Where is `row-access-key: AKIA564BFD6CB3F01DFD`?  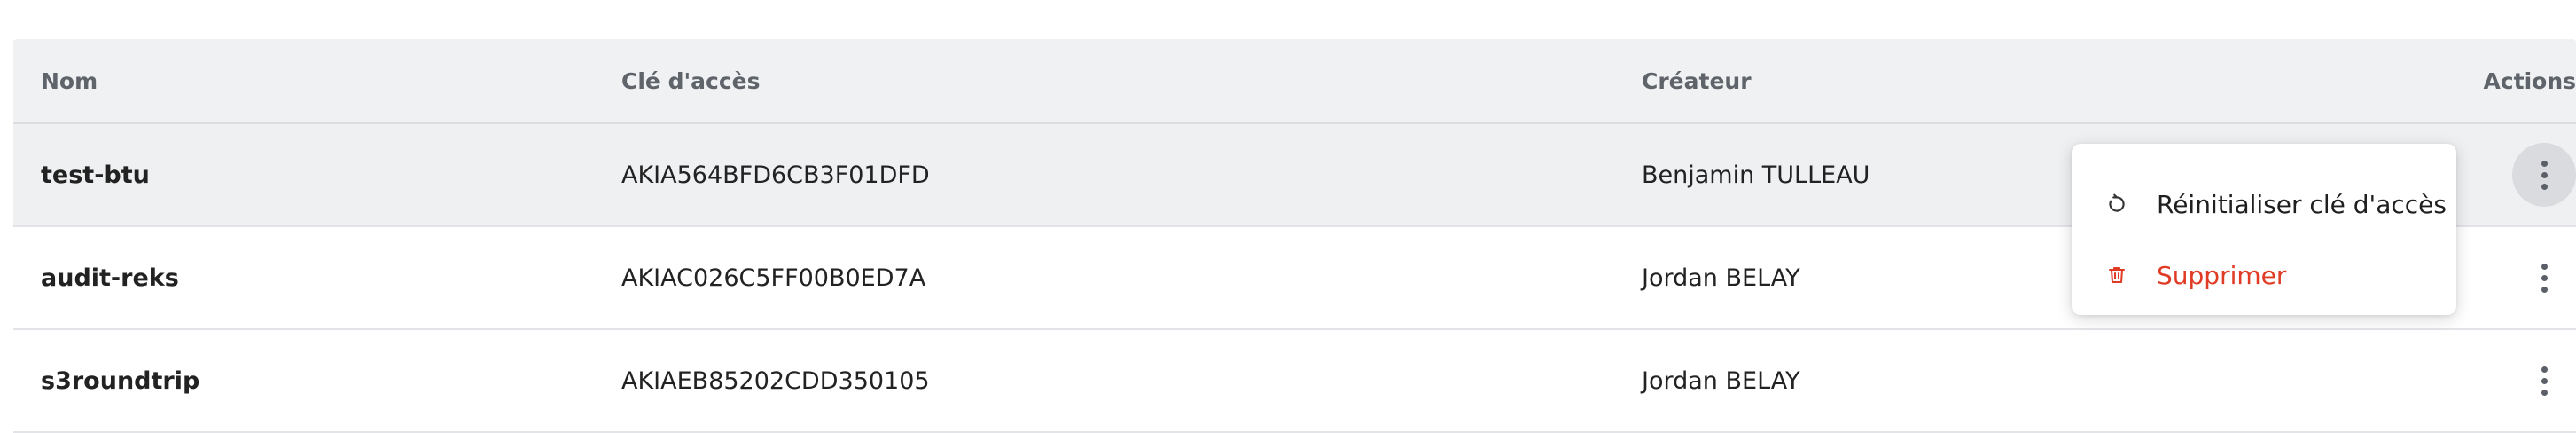
row-access-key: AKIA564BFD6CB3F01DFD is located at coordinates (775, 175).